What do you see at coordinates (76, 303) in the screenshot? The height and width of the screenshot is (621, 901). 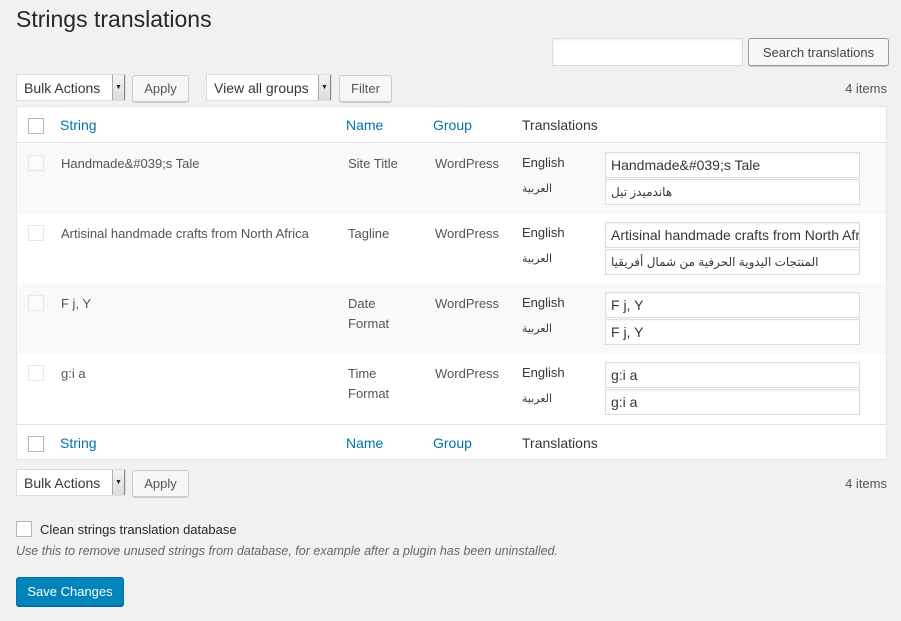 I see `string-value: F j, Y` at bounding box center [76, 303].